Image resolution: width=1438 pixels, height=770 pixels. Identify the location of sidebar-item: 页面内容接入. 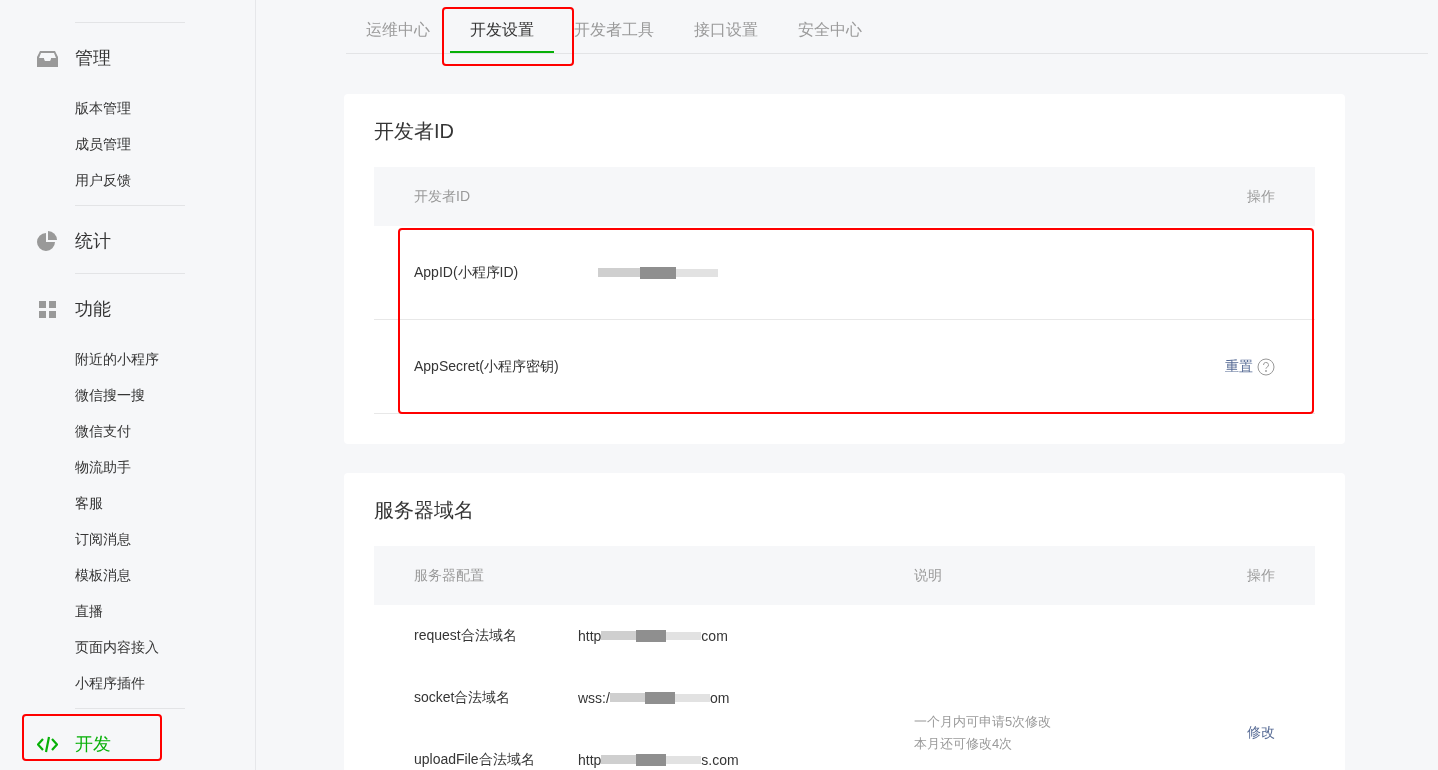
(165, 647).